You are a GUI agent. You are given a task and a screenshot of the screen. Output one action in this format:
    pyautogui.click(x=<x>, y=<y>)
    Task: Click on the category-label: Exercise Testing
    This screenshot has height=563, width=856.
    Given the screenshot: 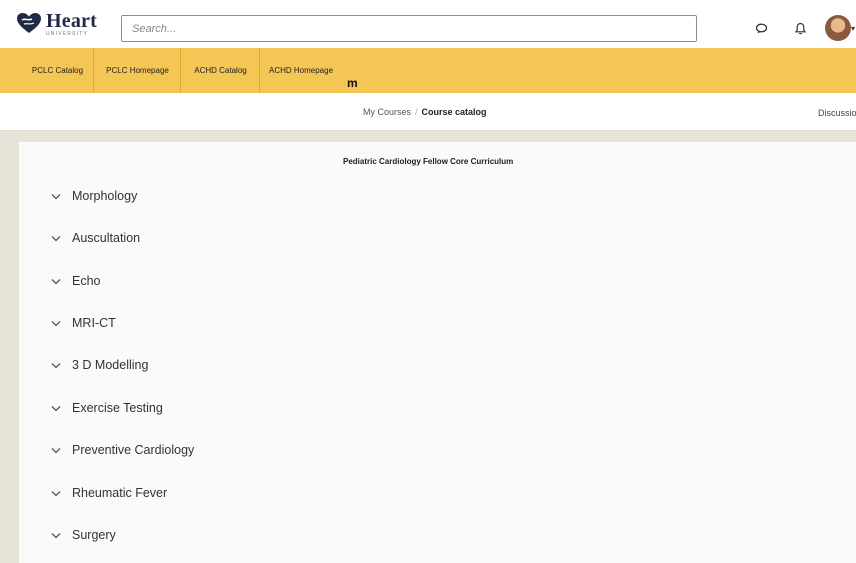 What is the action you would take?
    pyautogui.click(x=117, y=408)
    